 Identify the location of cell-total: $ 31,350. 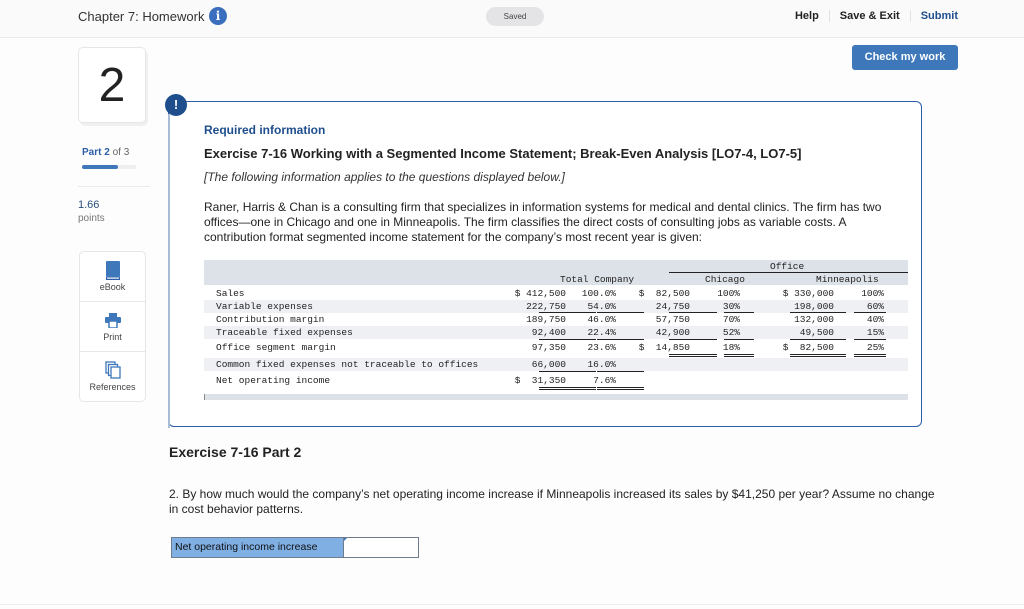
(540, 380).